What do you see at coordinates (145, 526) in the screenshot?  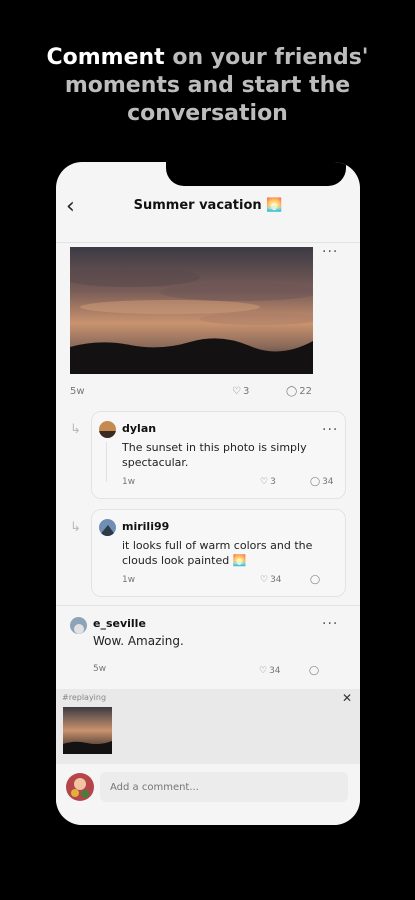 I see `username: mirili99` at bounding box center [145, 526].